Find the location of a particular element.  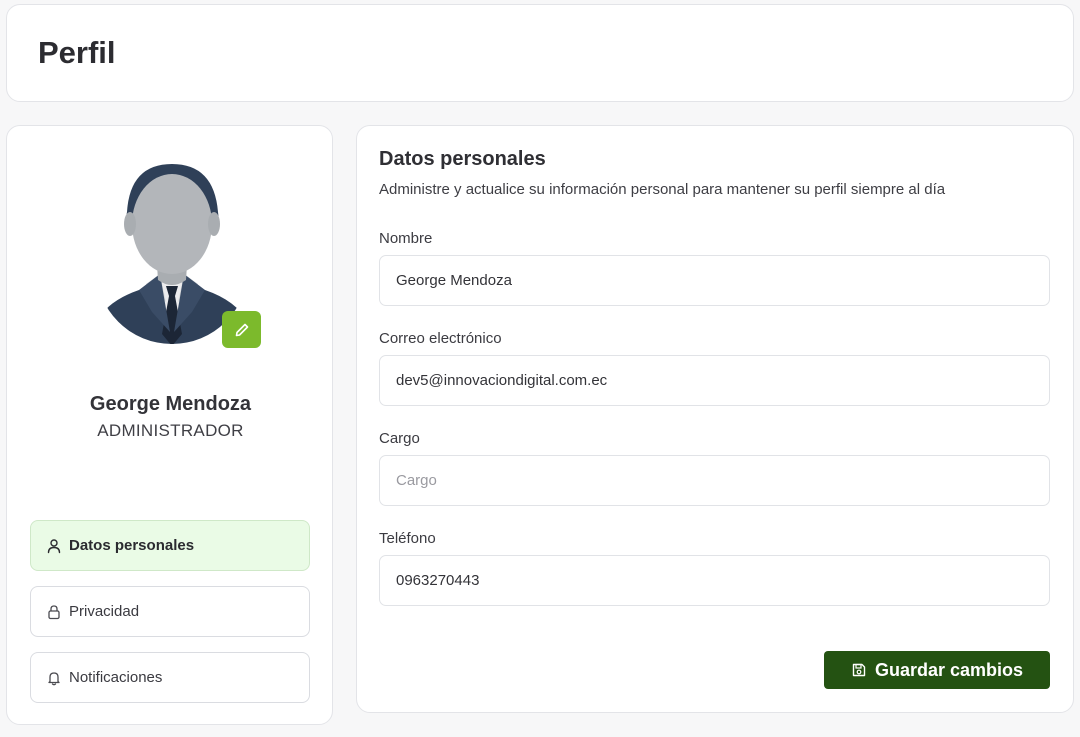

pencil-icon is located at coordinates (241, 329).